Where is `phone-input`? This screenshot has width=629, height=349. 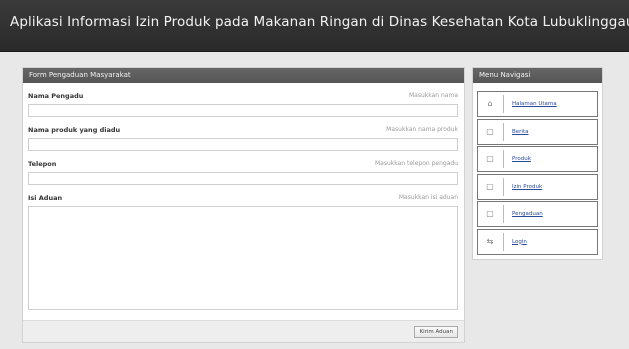 phone-input is located at coordinates (243, 178).